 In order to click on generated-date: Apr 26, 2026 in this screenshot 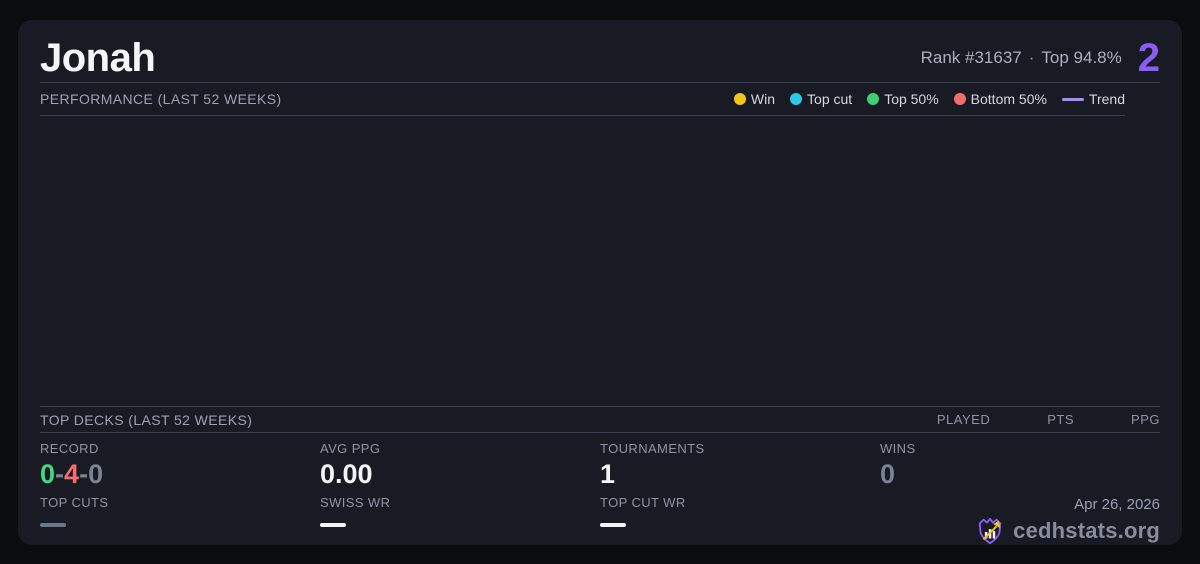, I will do `click(1117, 504)`.